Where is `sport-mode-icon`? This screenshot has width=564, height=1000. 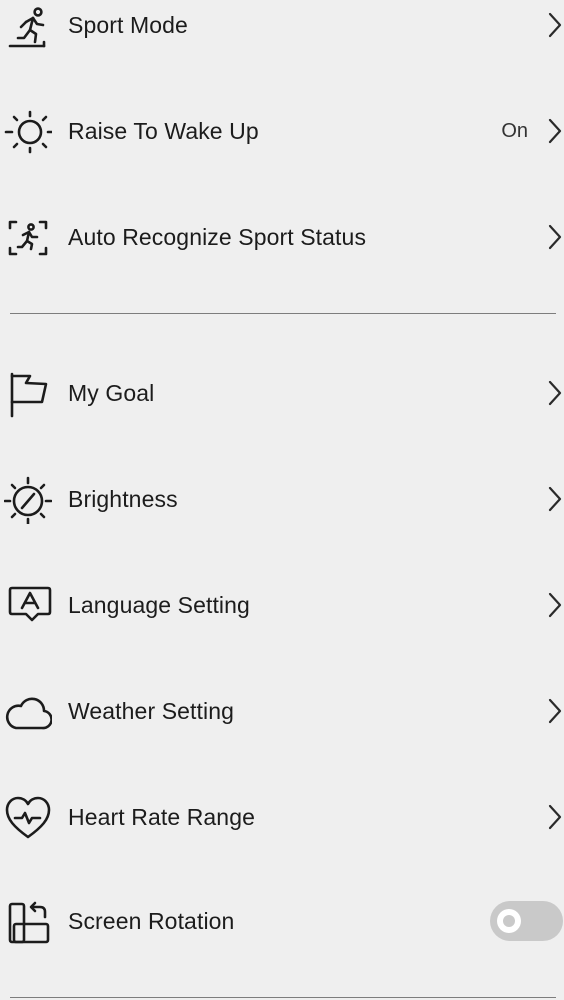 sport-mode-icon is located at coordinates (28, 26).